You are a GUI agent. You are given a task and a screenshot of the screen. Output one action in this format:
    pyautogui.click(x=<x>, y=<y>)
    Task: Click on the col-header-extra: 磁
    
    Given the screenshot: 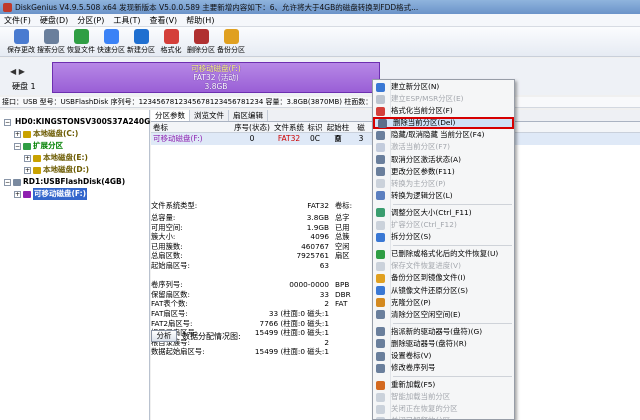 What is the action you would take?
    pyautogui.click(x=361, y=127)
    